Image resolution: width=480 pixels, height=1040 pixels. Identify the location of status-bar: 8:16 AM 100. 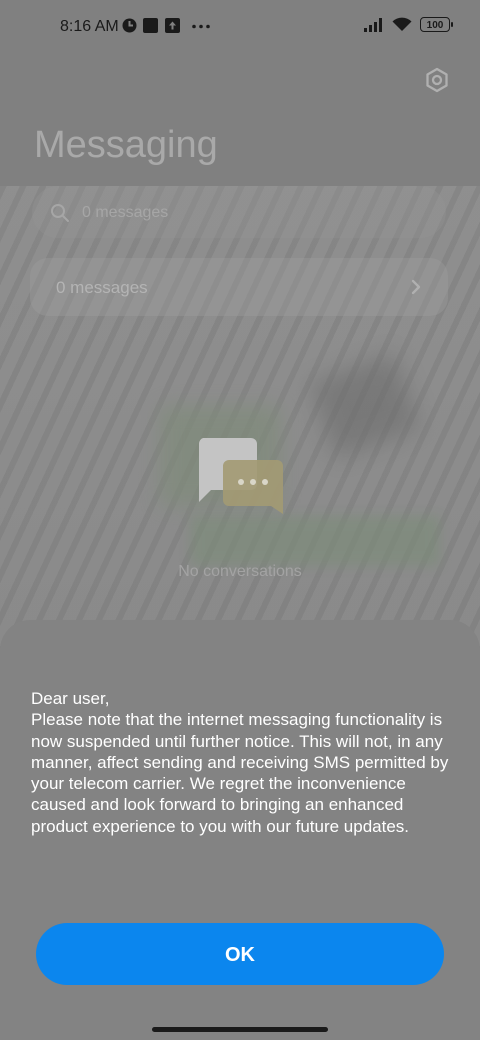
(240, 28).